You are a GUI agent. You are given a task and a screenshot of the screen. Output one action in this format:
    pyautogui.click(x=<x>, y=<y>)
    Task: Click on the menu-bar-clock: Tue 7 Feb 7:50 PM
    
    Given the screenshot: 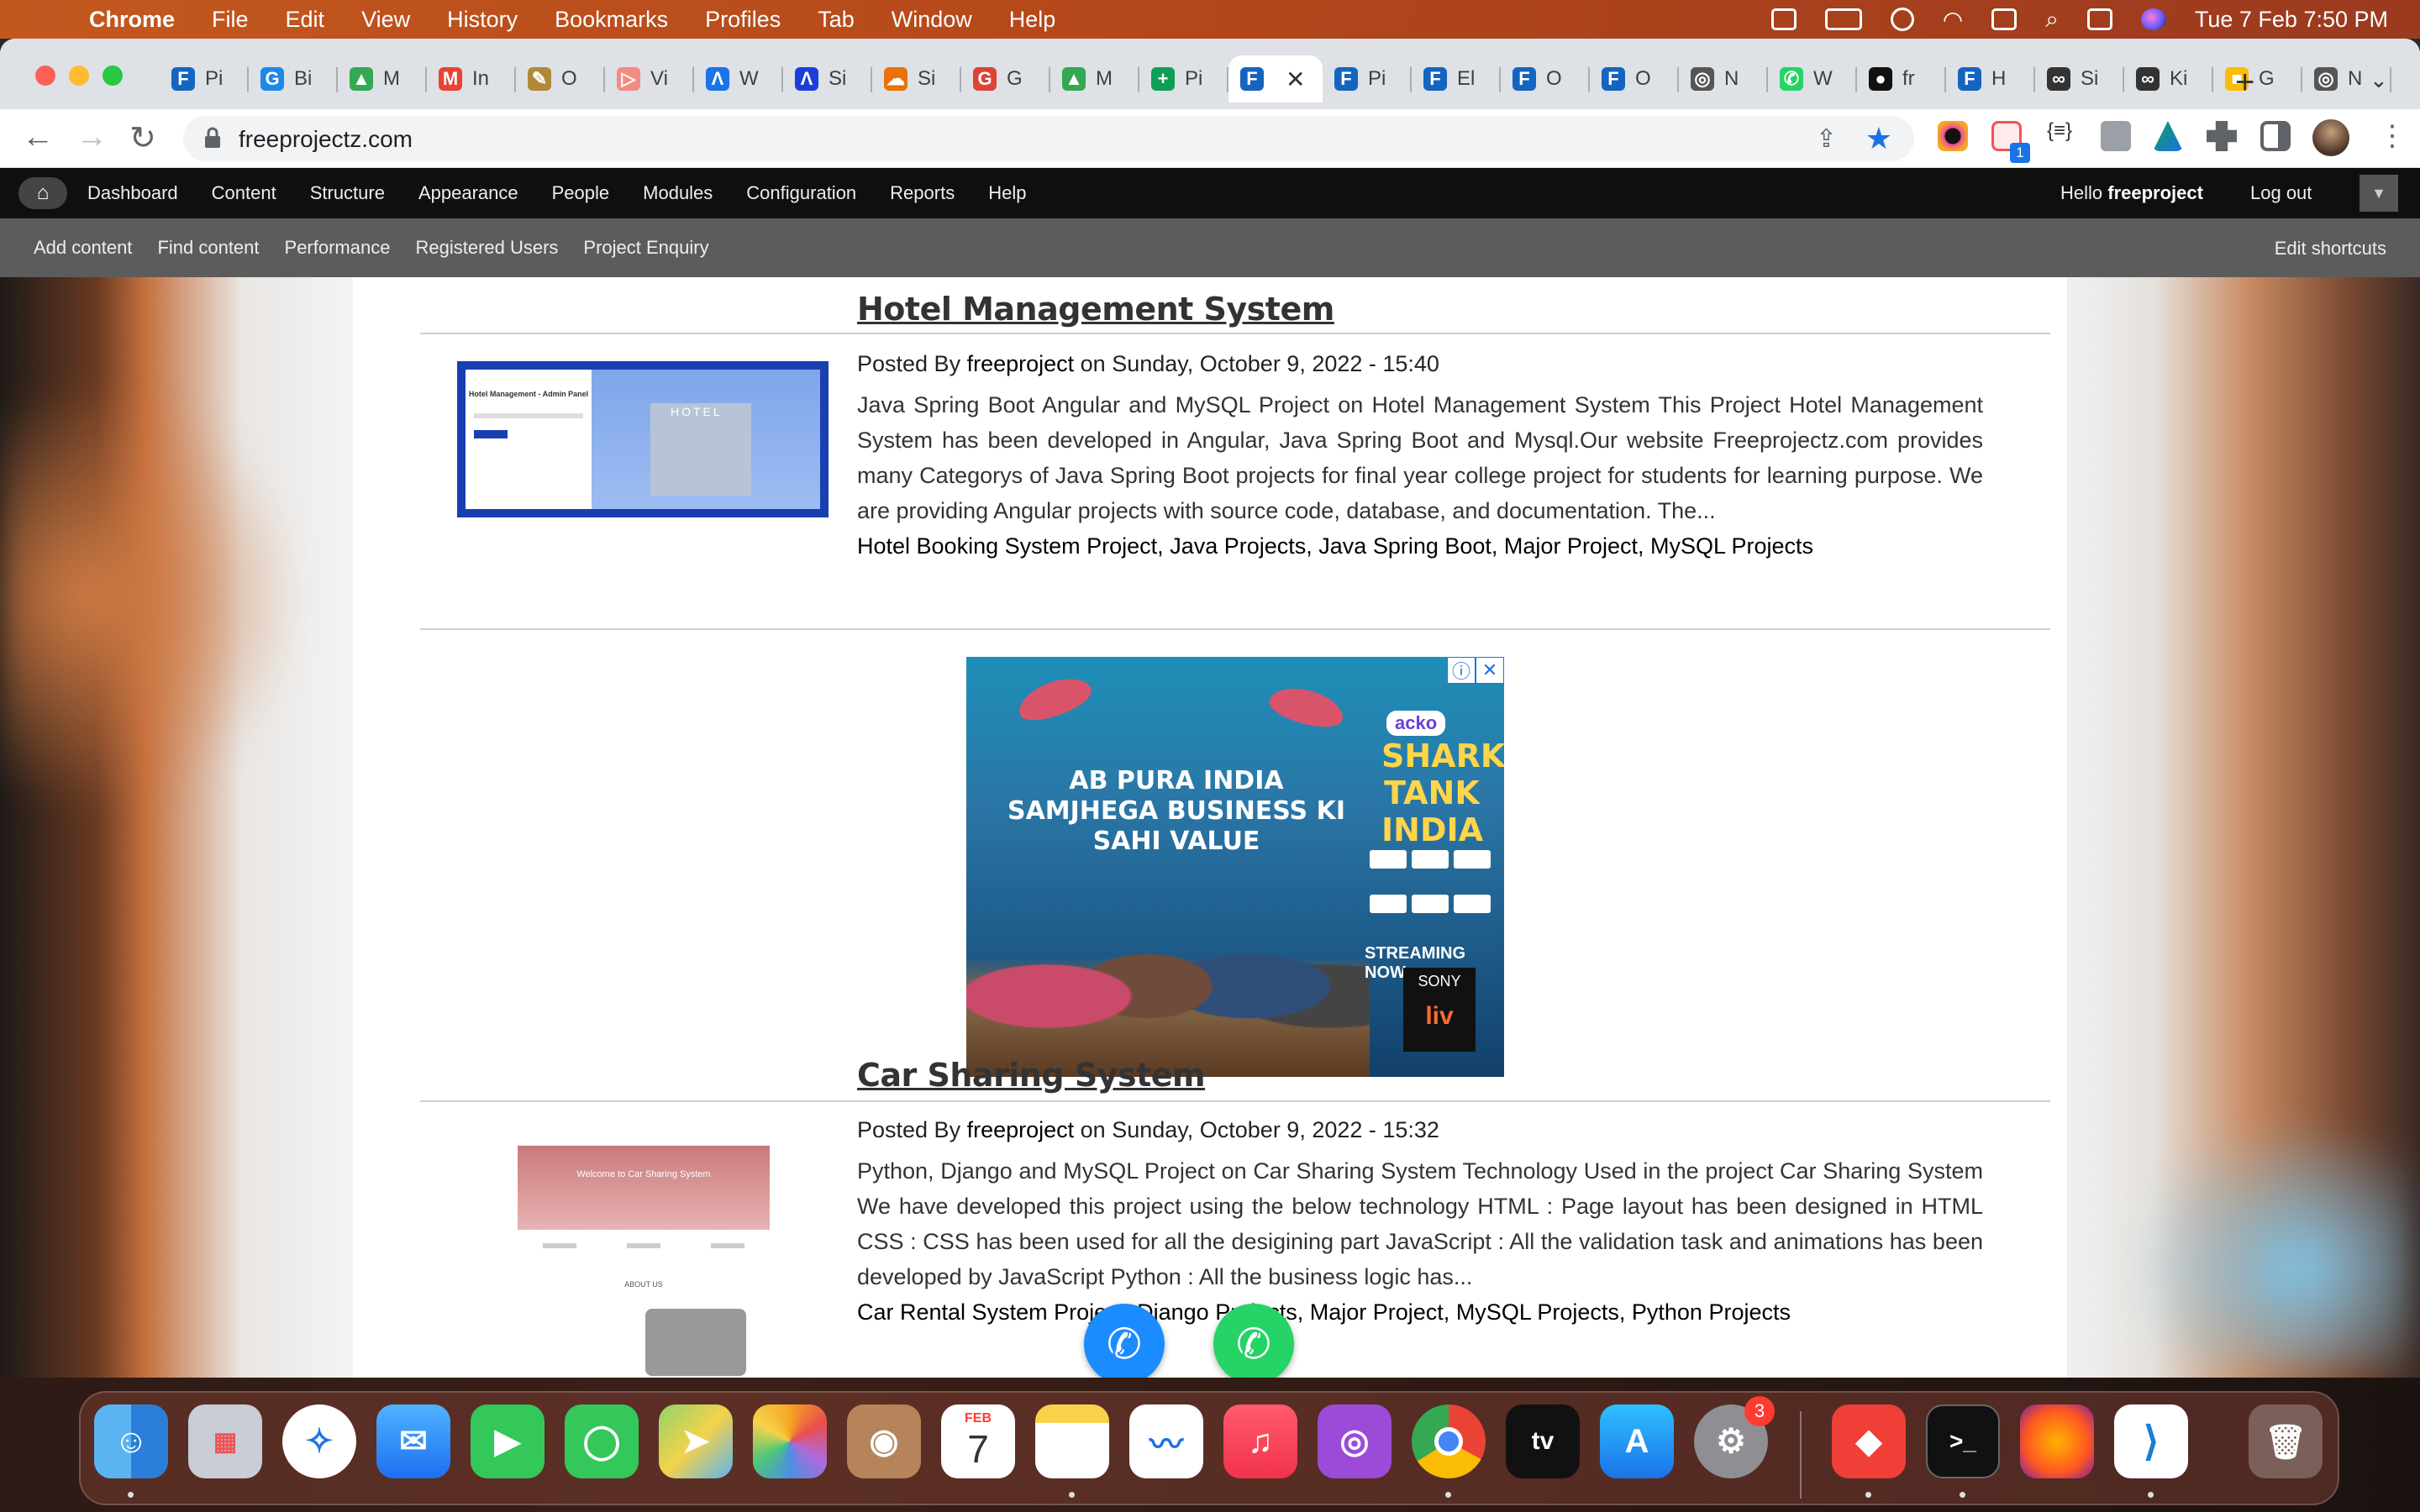 What is the action you would take?
    pyautogui.click(x=2291, y=20)
    